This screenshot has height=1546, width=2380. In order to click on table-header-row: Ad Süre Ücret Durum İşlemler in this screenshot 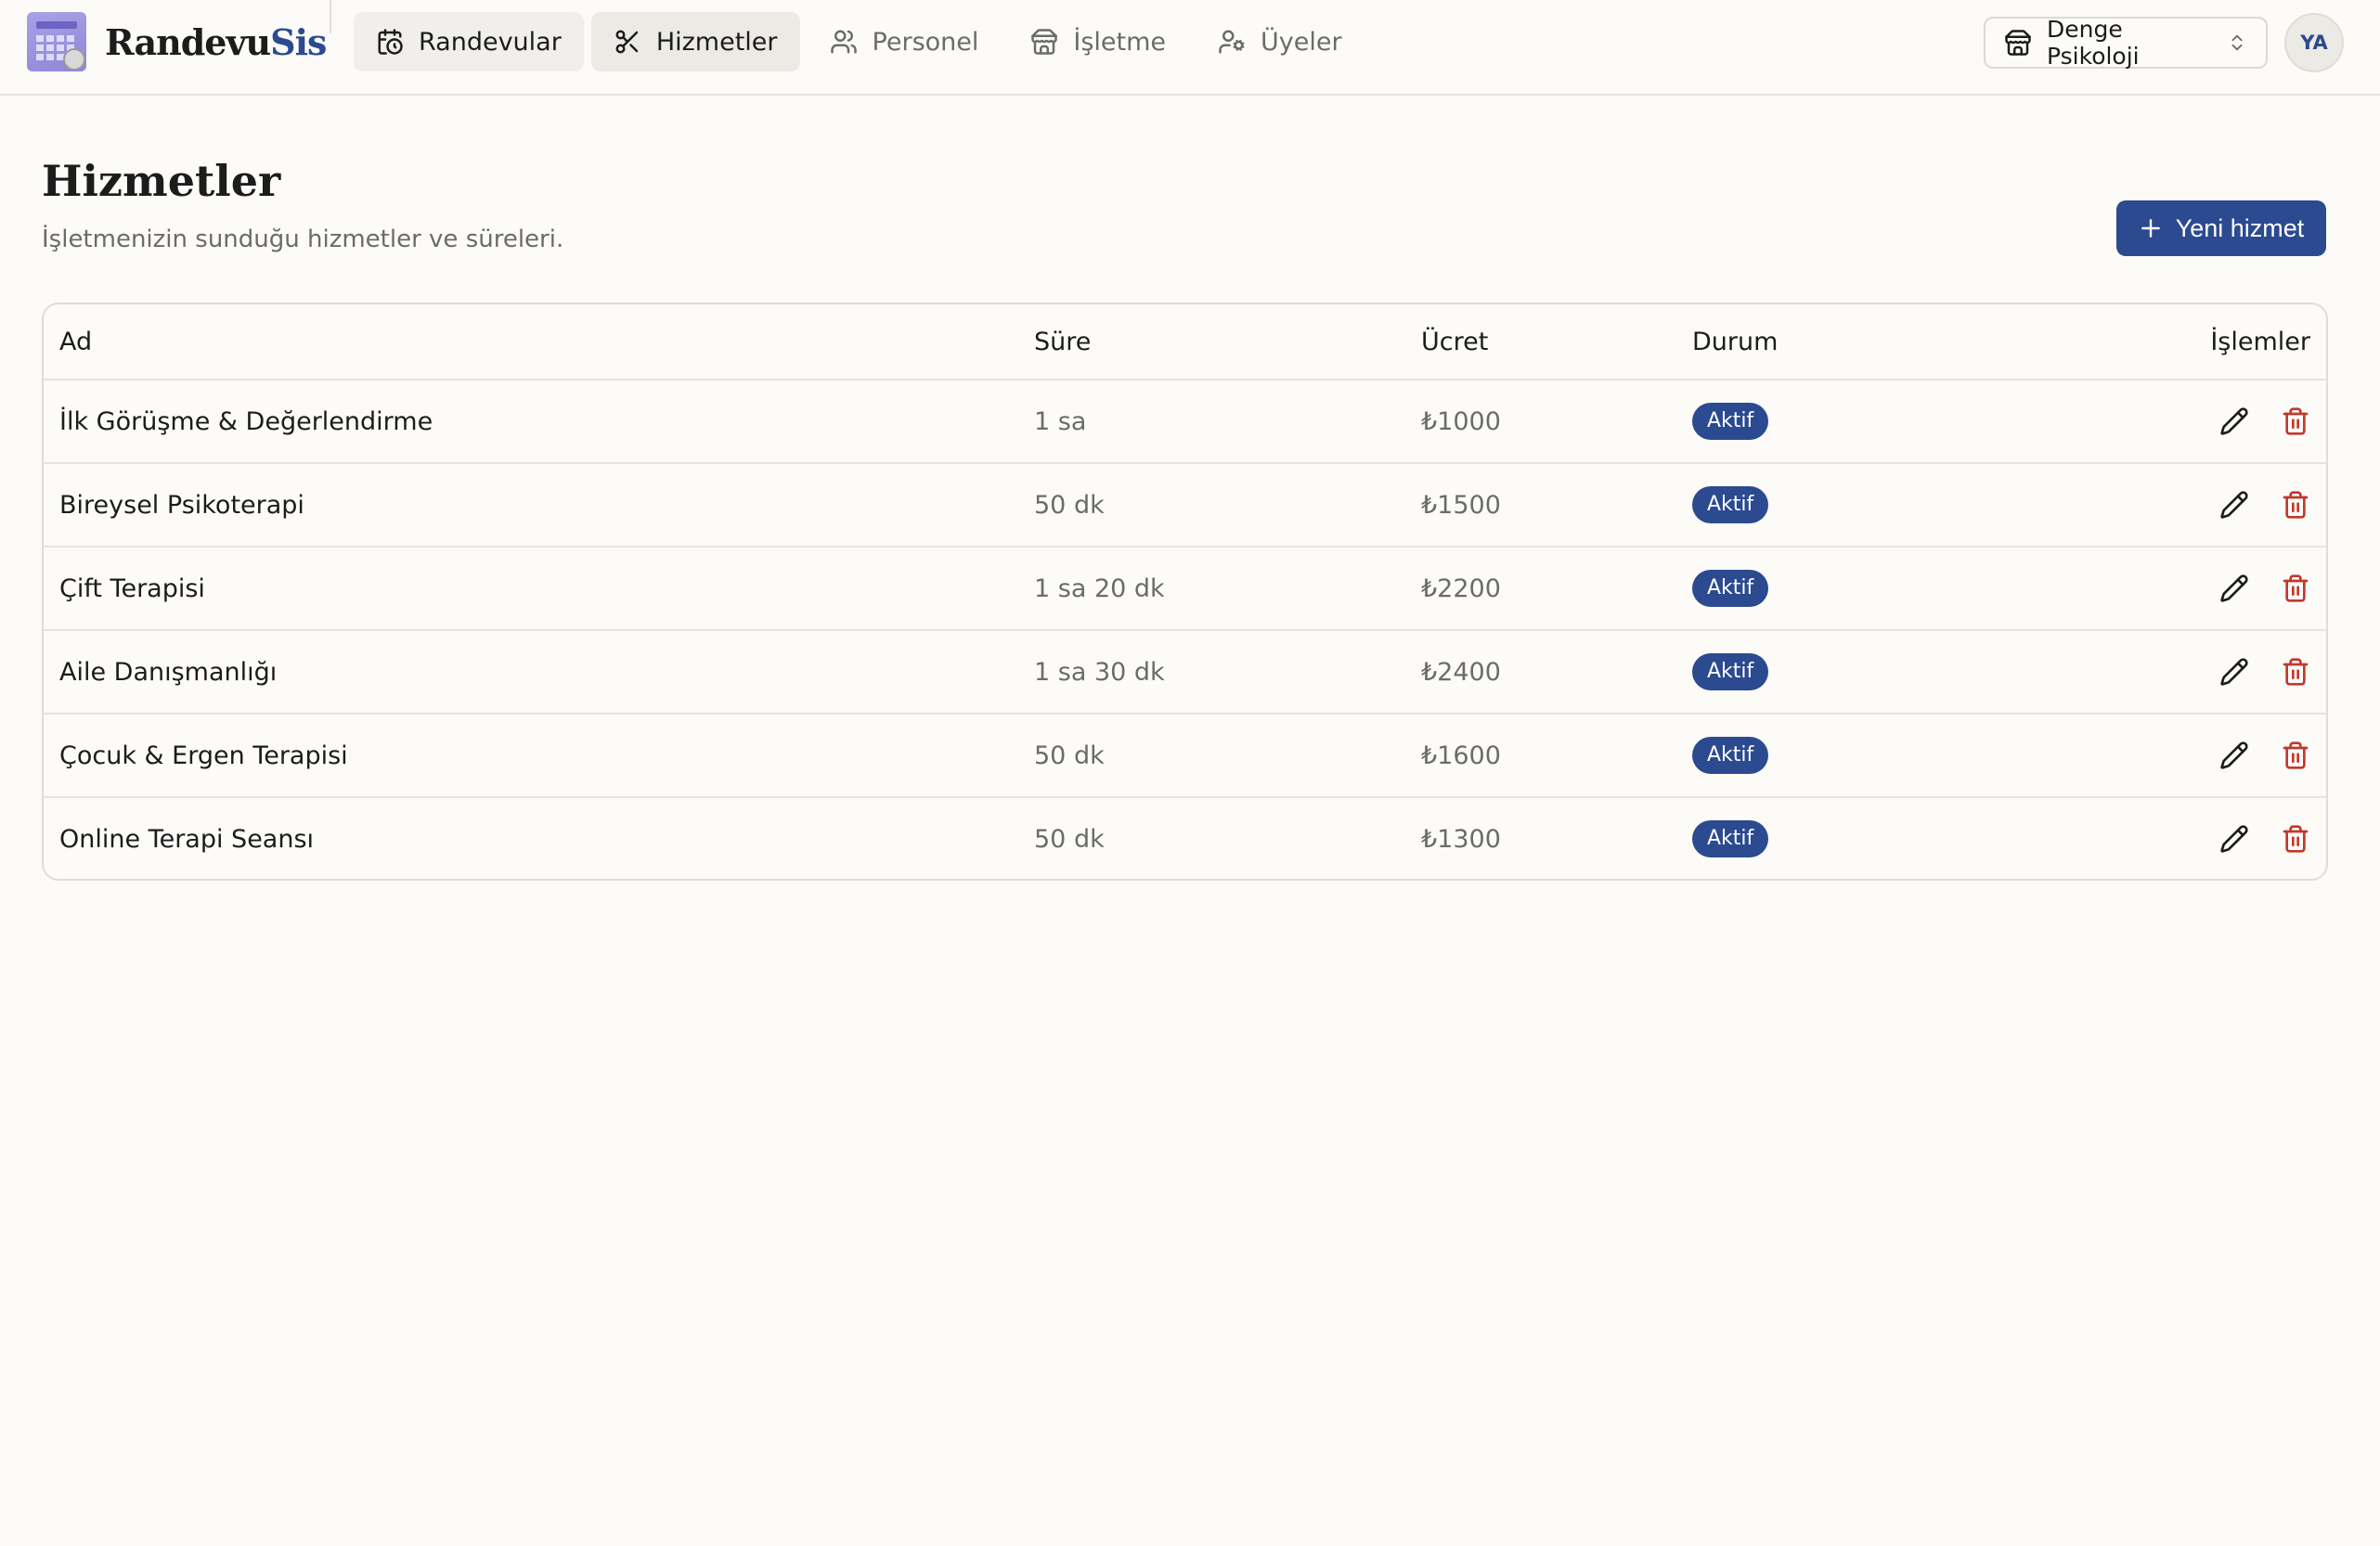, I will do `click(1185, 342)`.